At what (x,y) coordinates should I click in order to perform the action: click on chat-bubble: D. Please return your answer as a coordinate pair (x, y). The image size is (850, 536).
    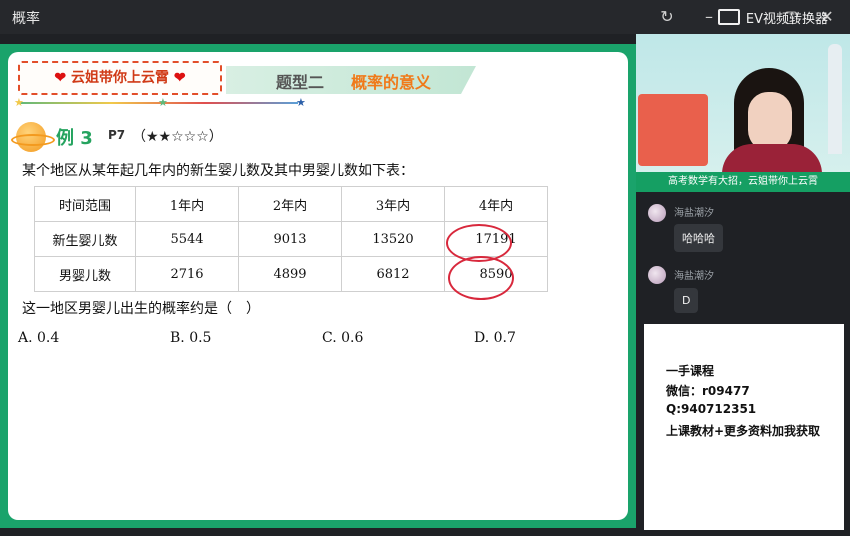
    Looking at the image, I should click on (686, 300).